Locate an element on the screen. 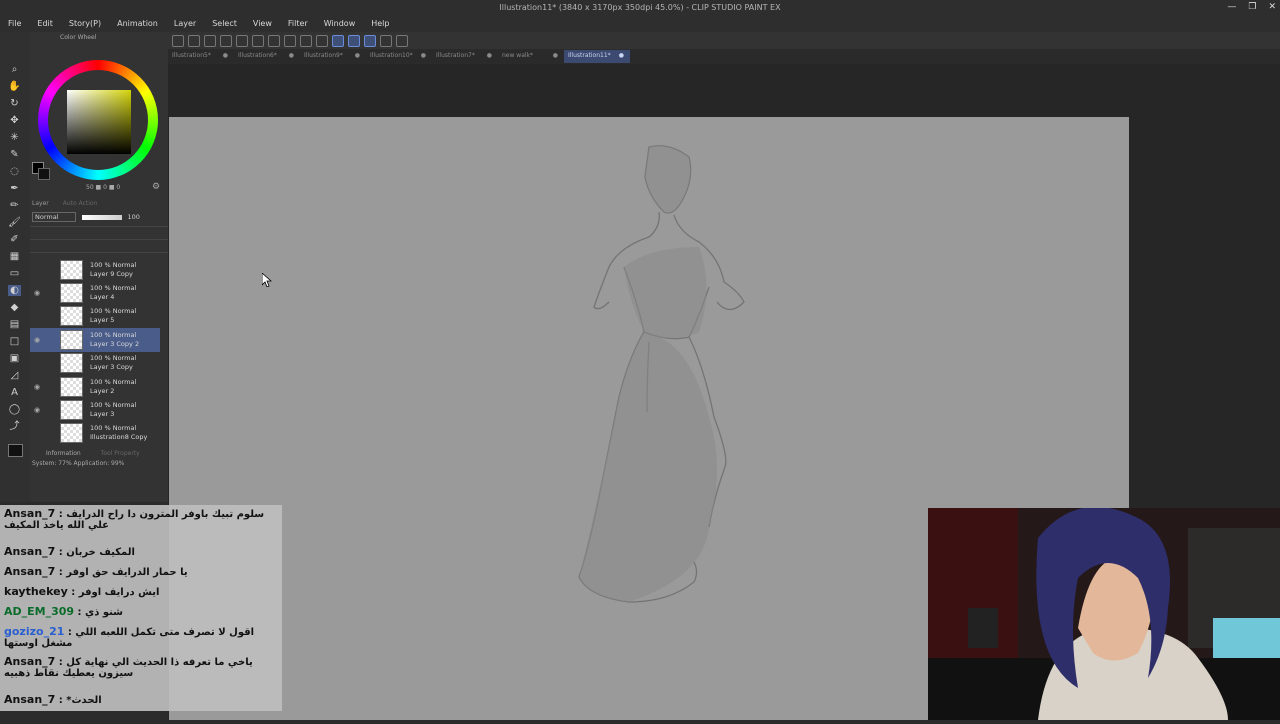 This screenshot has width=1280, height=724. menu-help: Help is located at coordinates (380, 24).